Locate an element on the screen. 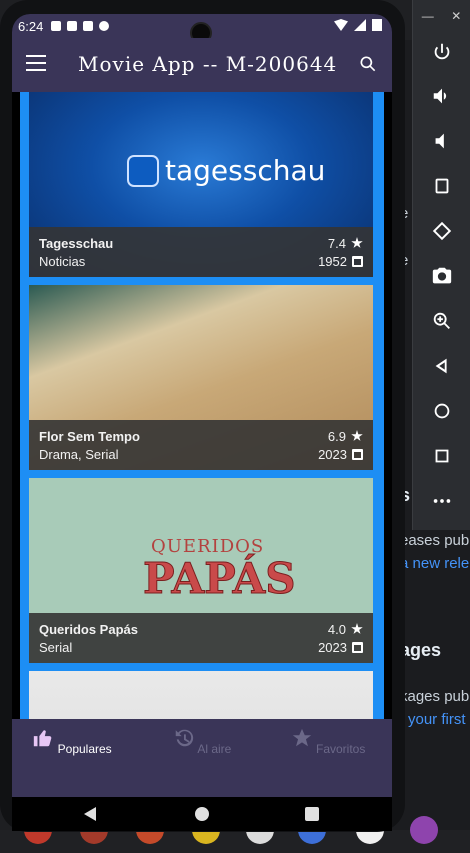 Image resolution: width=470 pixels, height=853 pixels. home-button is located at coordinates (441, 411).